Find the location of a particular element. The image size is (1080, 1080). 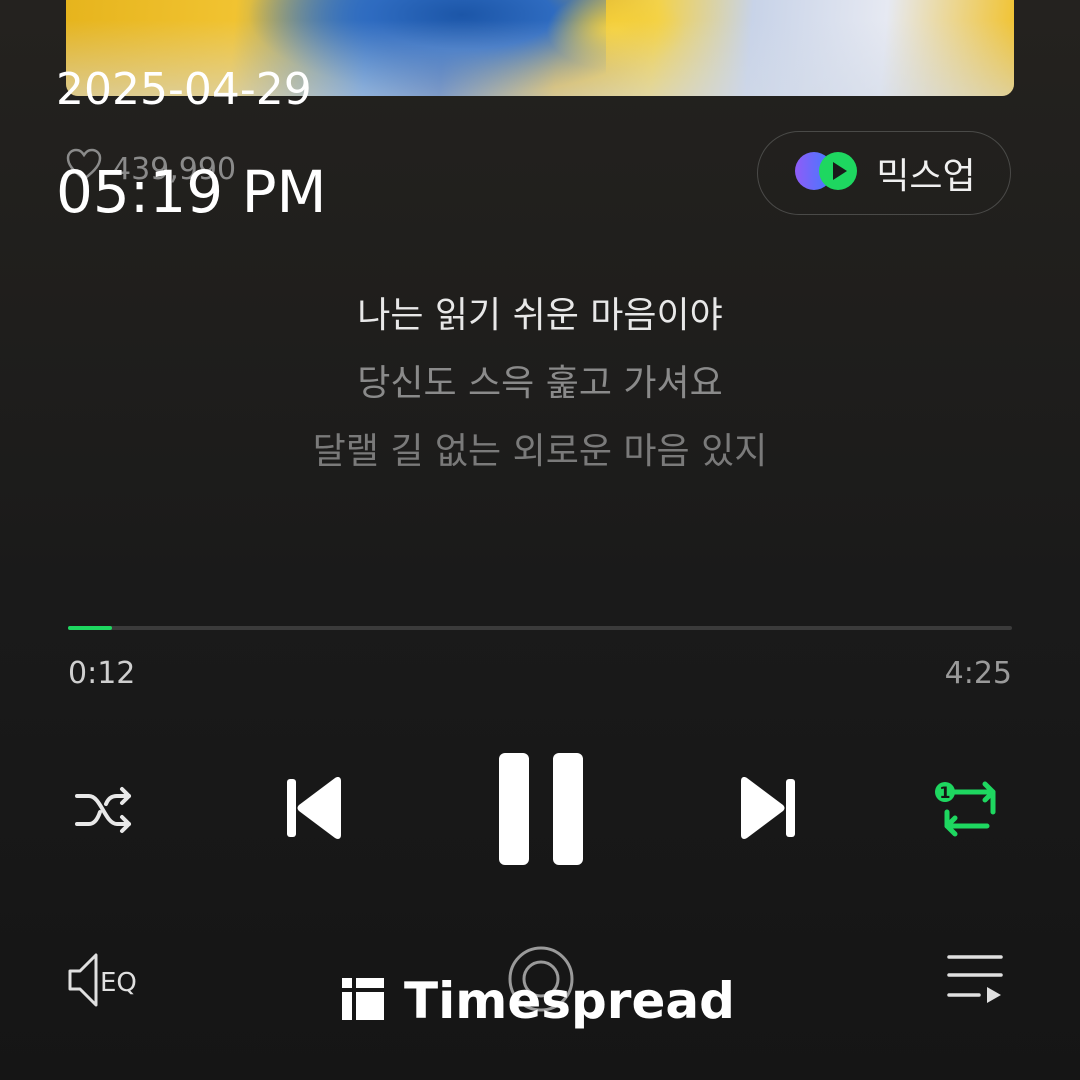

skip-next-icon is located at coordinates (768, 808).